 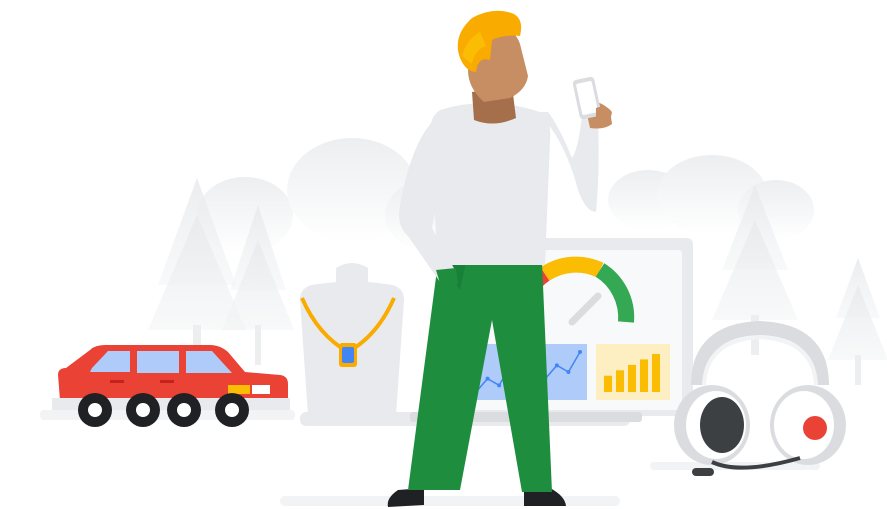 I want to click on necklace-bust, so click(x=352, y=339).